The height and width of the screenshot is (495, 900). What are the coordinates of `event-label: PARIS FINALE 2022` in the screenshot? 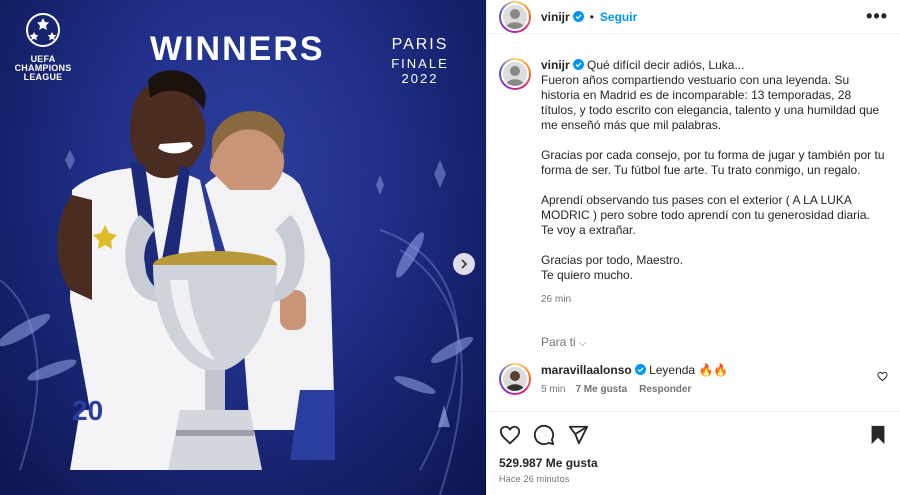 It's located at (420, 61).